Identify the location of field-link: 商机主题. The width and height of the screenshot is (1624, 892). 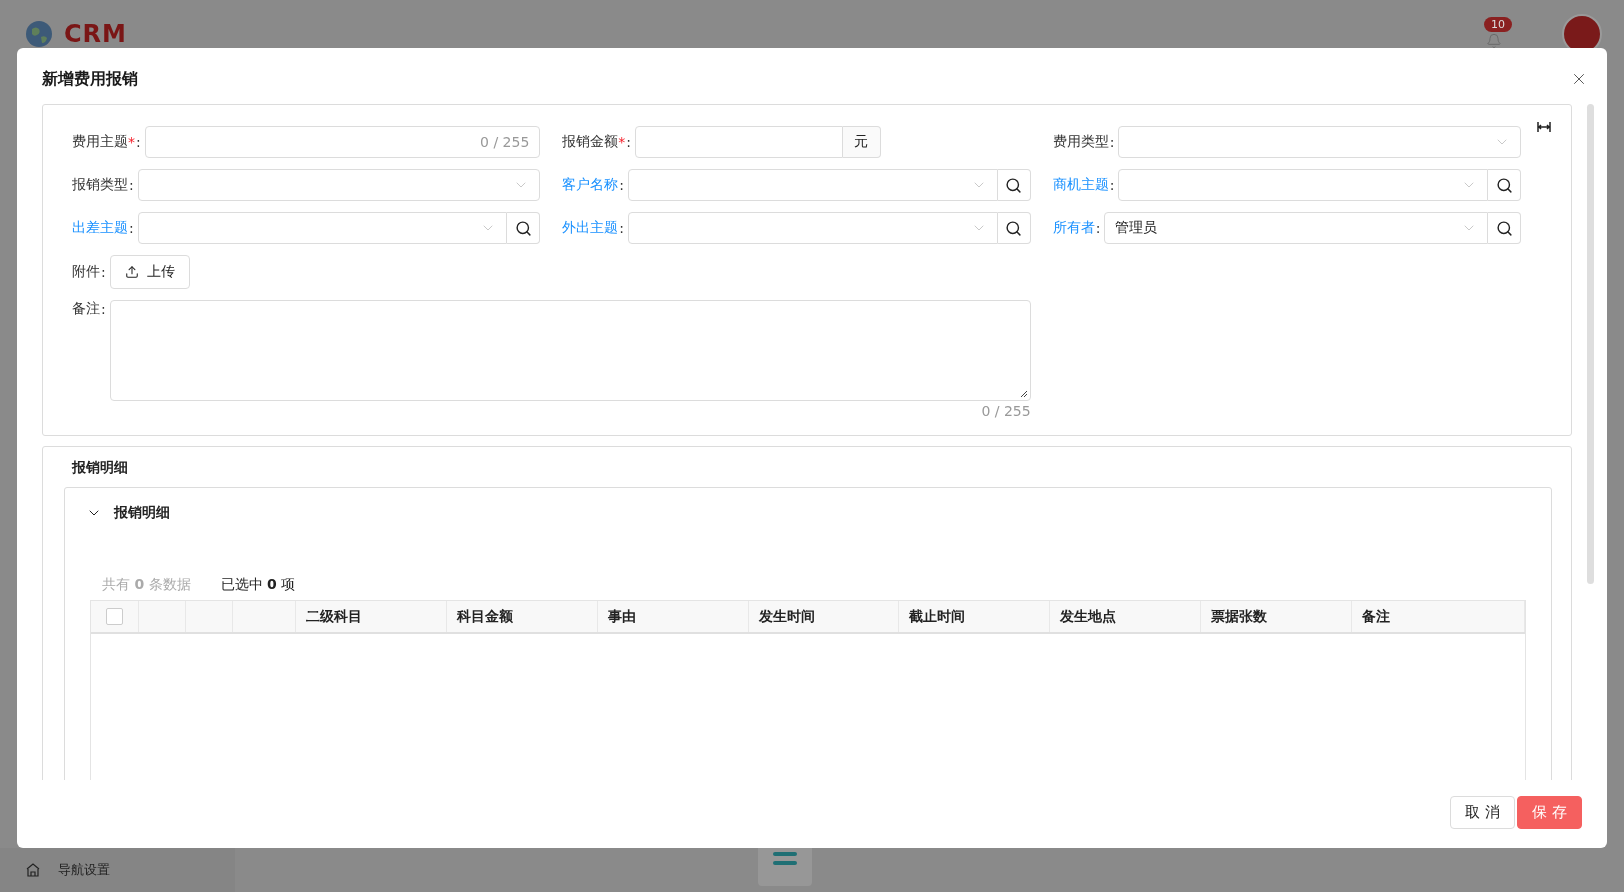
(1080, 185).